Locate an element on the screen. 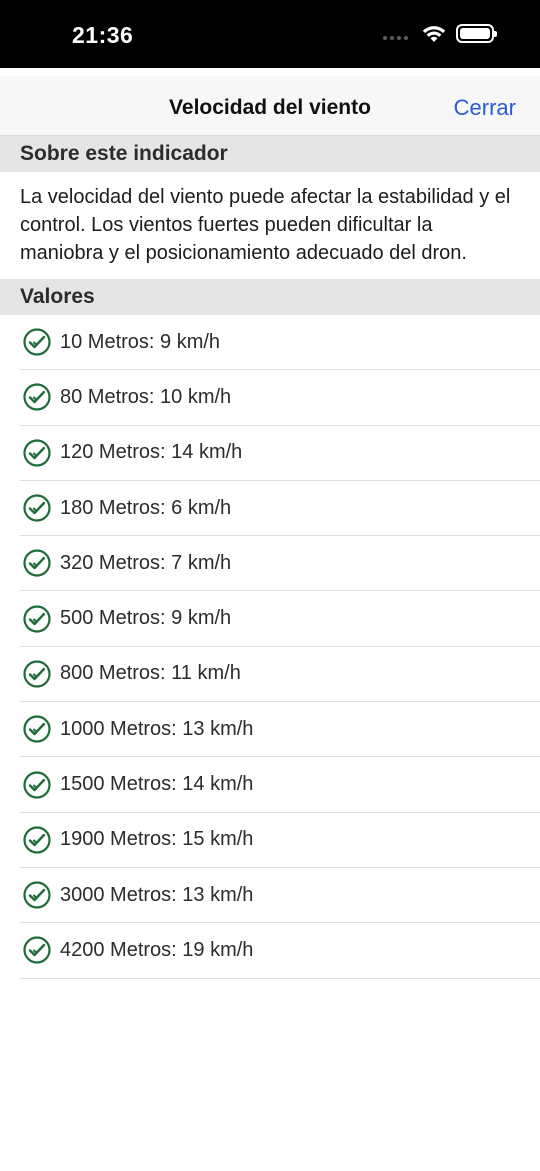  list-item: 120 Metros: 14 km/h is located at coordinates (280, 453).